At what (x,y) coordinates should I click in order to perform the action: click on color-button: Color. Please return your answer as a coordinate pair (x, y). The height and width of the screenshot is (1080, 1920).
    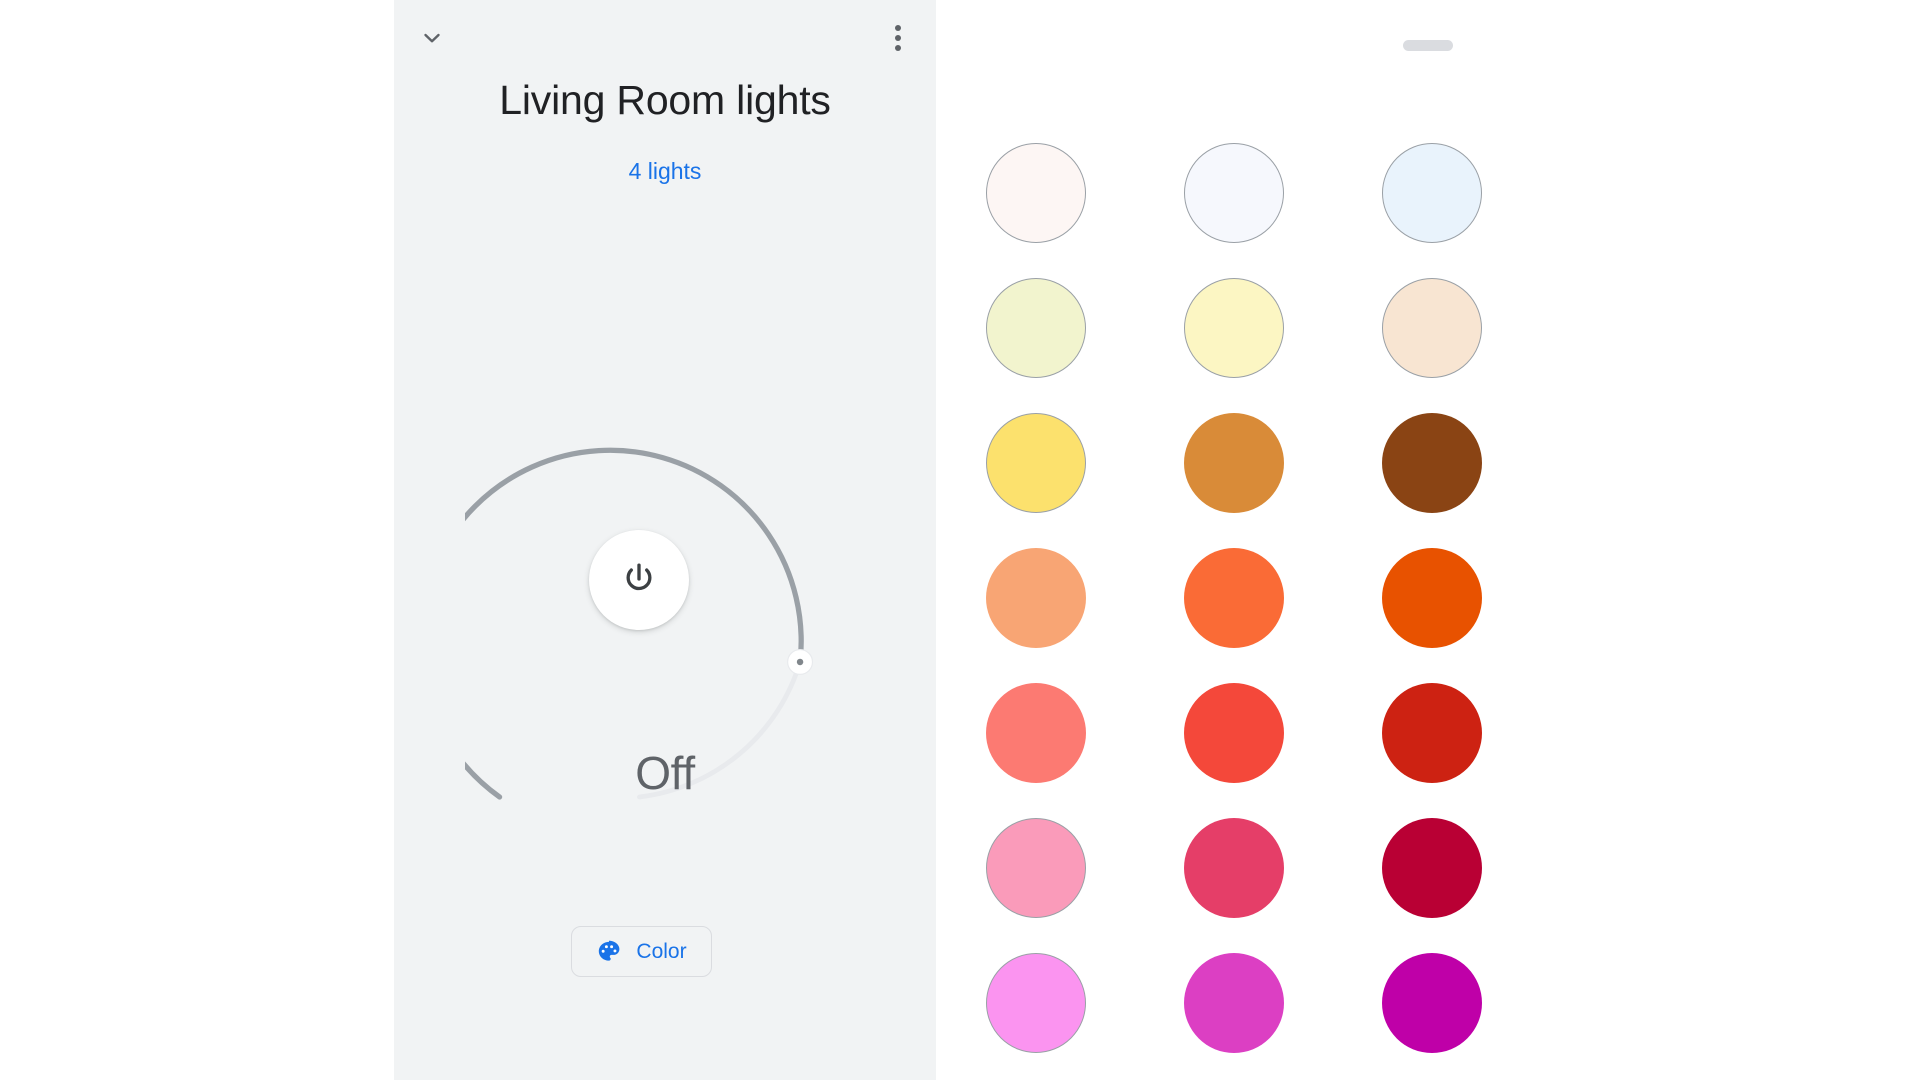
    Looking at the image, I should click on (641, 951).